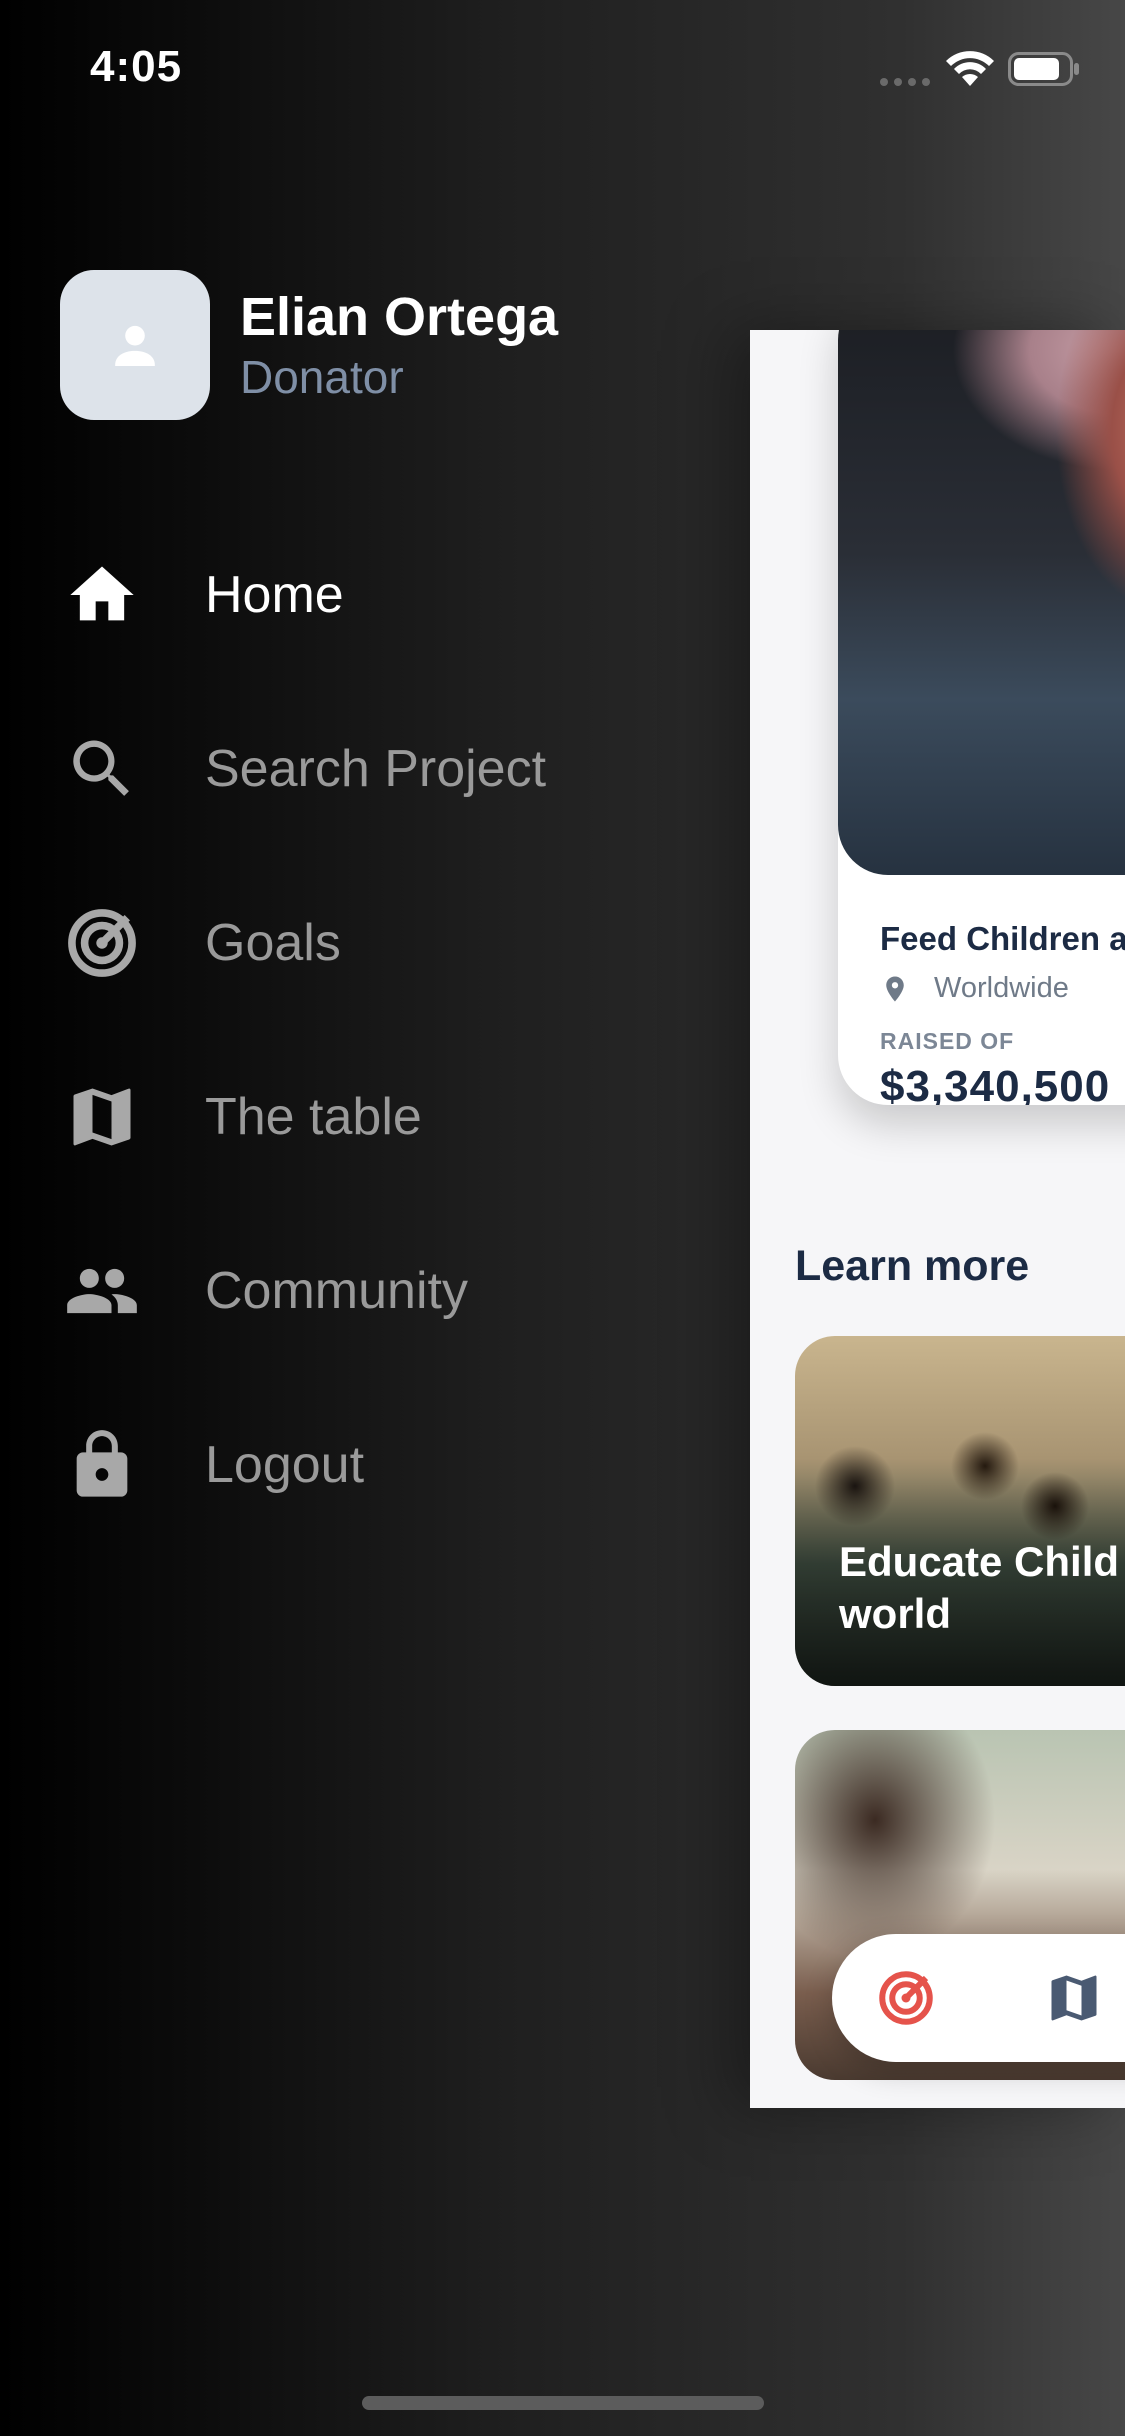 Image resolution: width=1125 pixels, height=2436 pixels. Describe the element at coordinates (912, 1266) in the screenshot. I see `learn-more-title: Learn more` at that location.